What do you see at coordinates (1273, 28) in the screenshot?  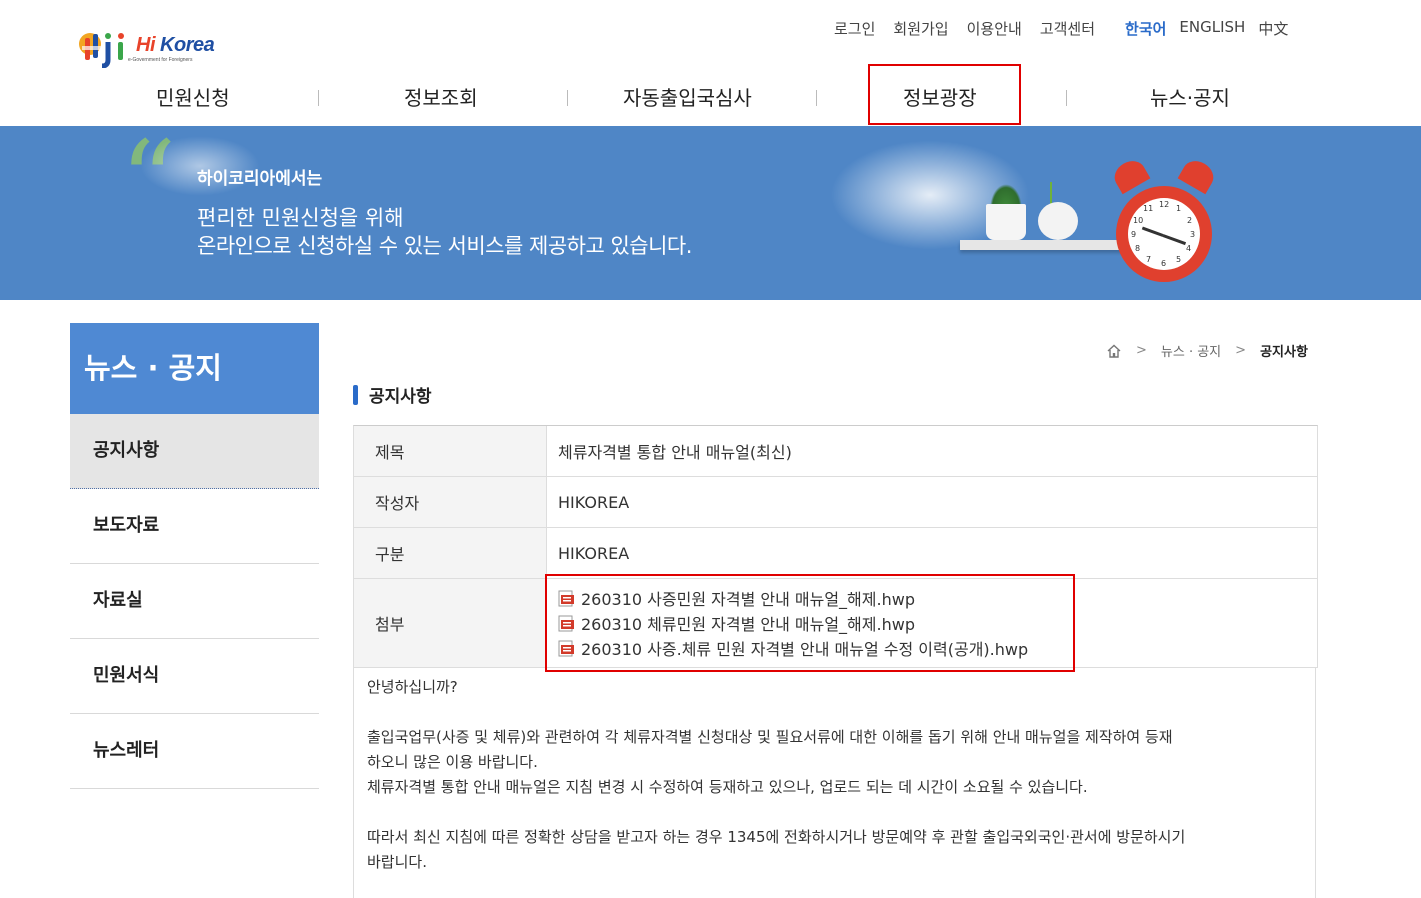 I see `lang-chinese: 中文` at bounding box center [1273, 28].